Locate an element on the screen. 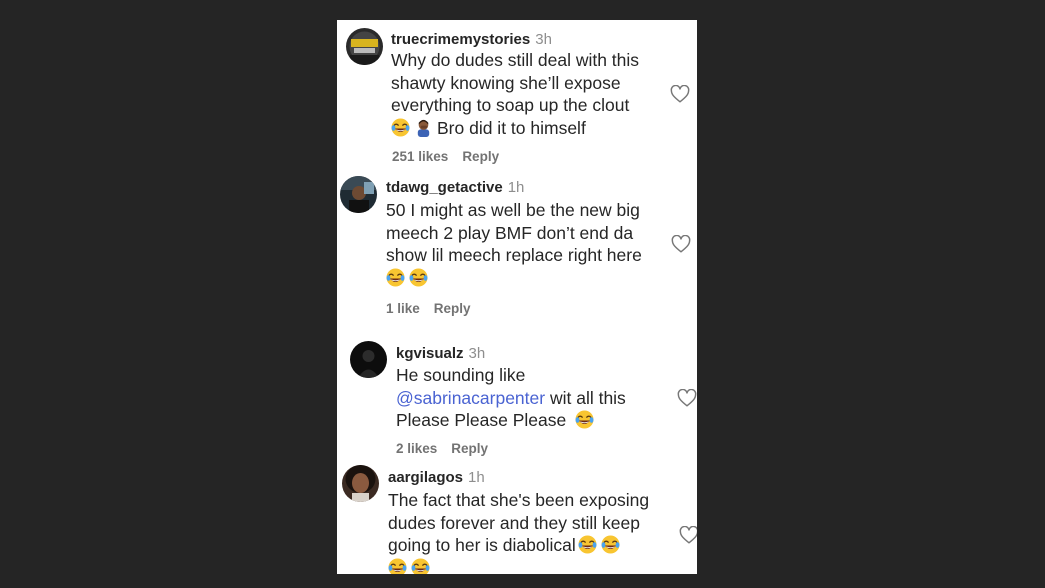 This screenshot has width=1045, height=588. comment-author: kgvisualz 3h is located at coordinates (440, 353).